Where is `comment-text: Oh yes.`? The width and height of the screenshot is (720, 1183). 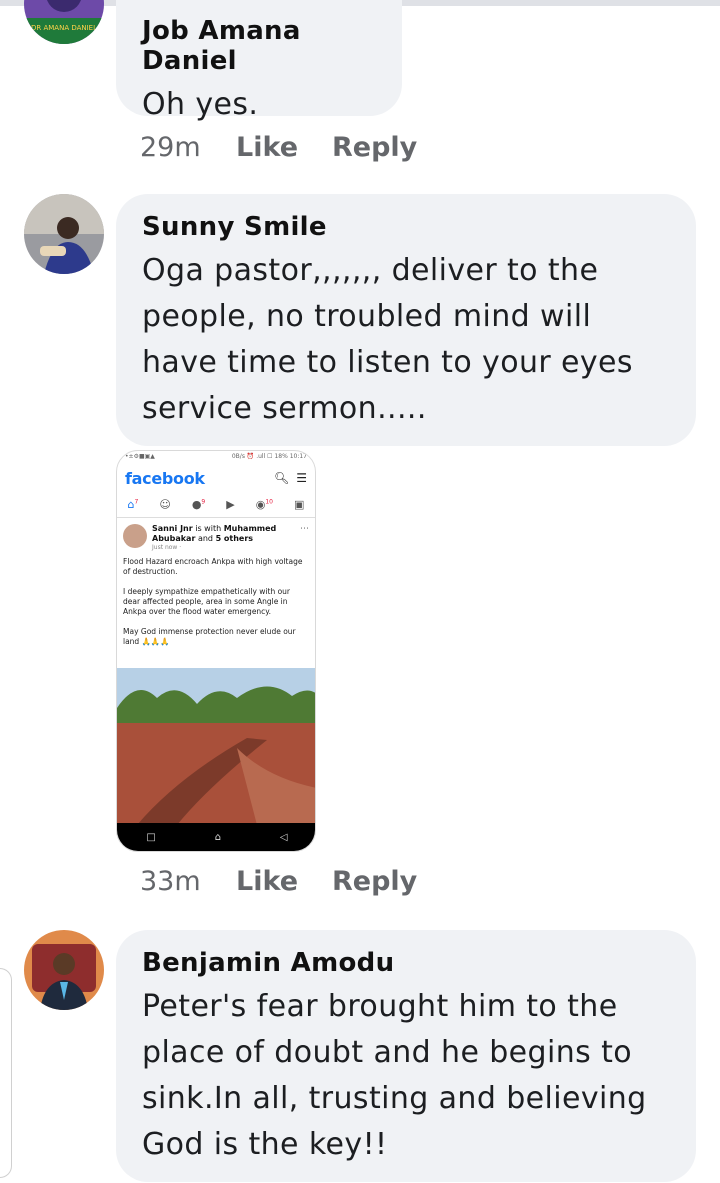
comment-text: Oh yes. is located at coordinates (200, 104).